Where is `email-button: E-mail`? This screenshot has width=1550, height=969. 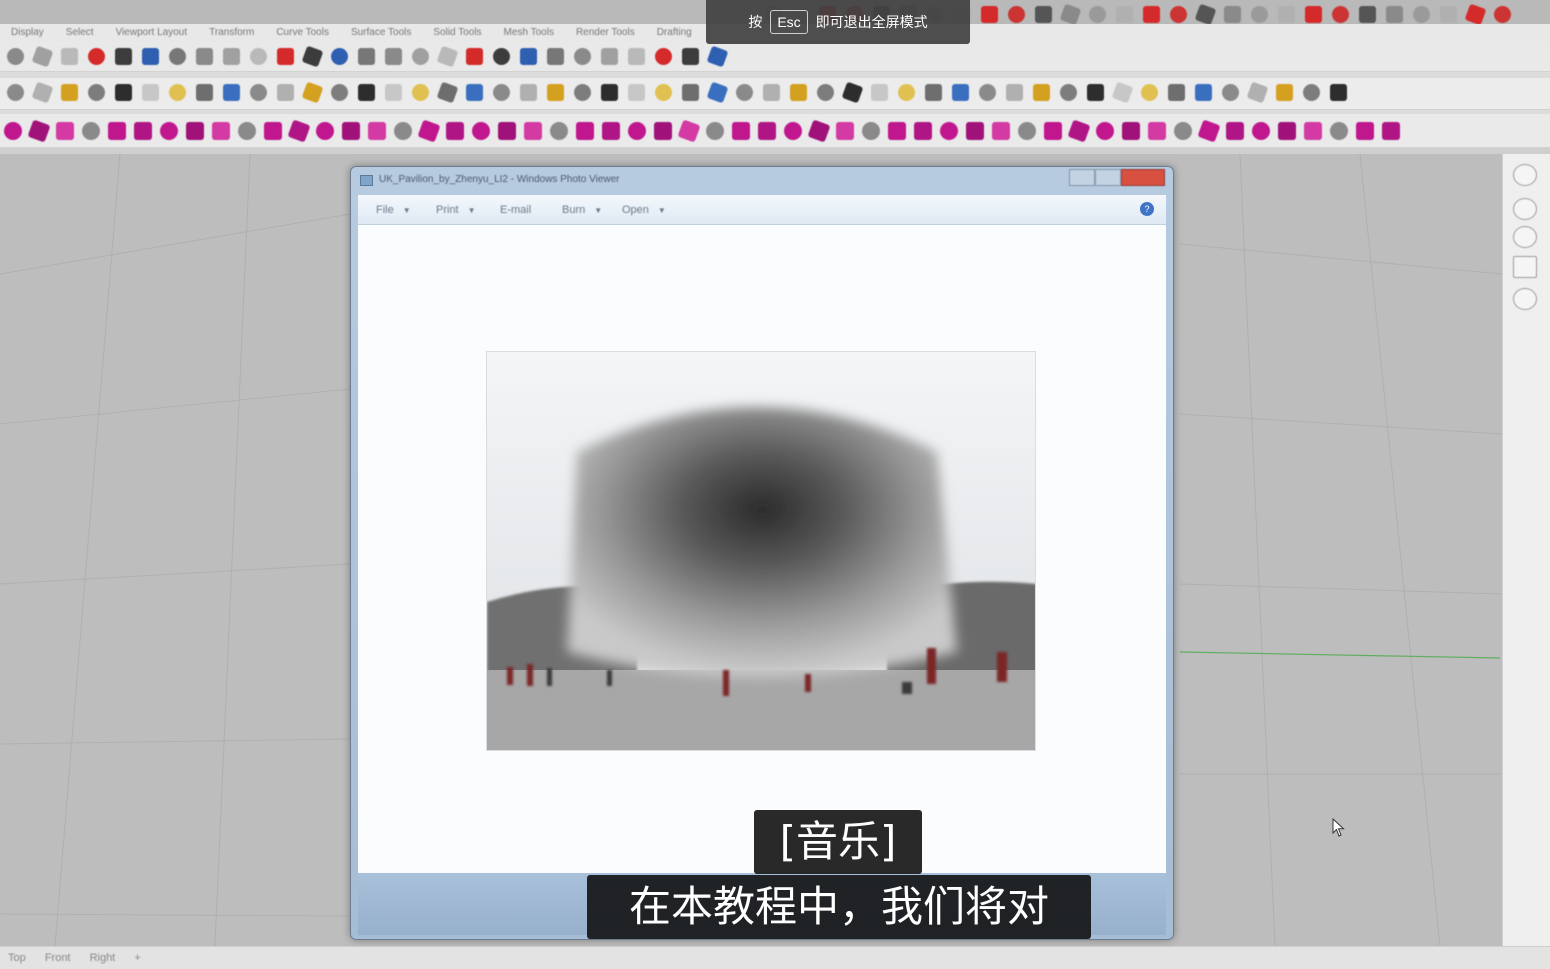 email-button: E-mail is located at coordinates (515, 210).